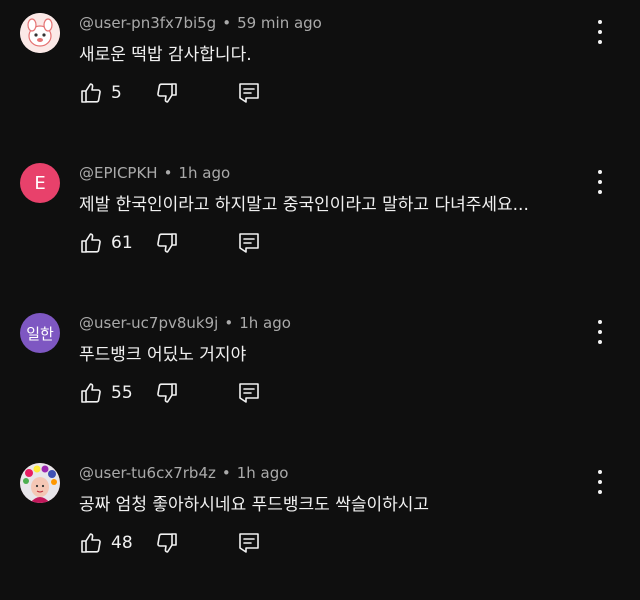 This screenshot has height=600, width=640. What do you see at coordinates (279, 23) in the screenshot?
I see `timestamp: 59 min ago` at bounding box center [279, 23].